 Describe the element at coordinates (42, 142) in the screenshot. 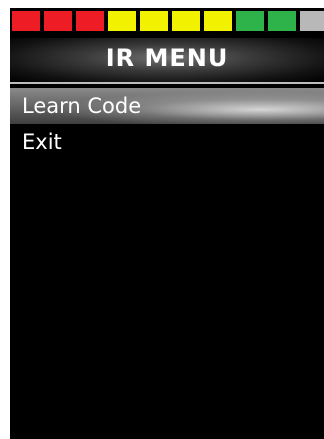

I see `menu-item-label: Exit` at that location.